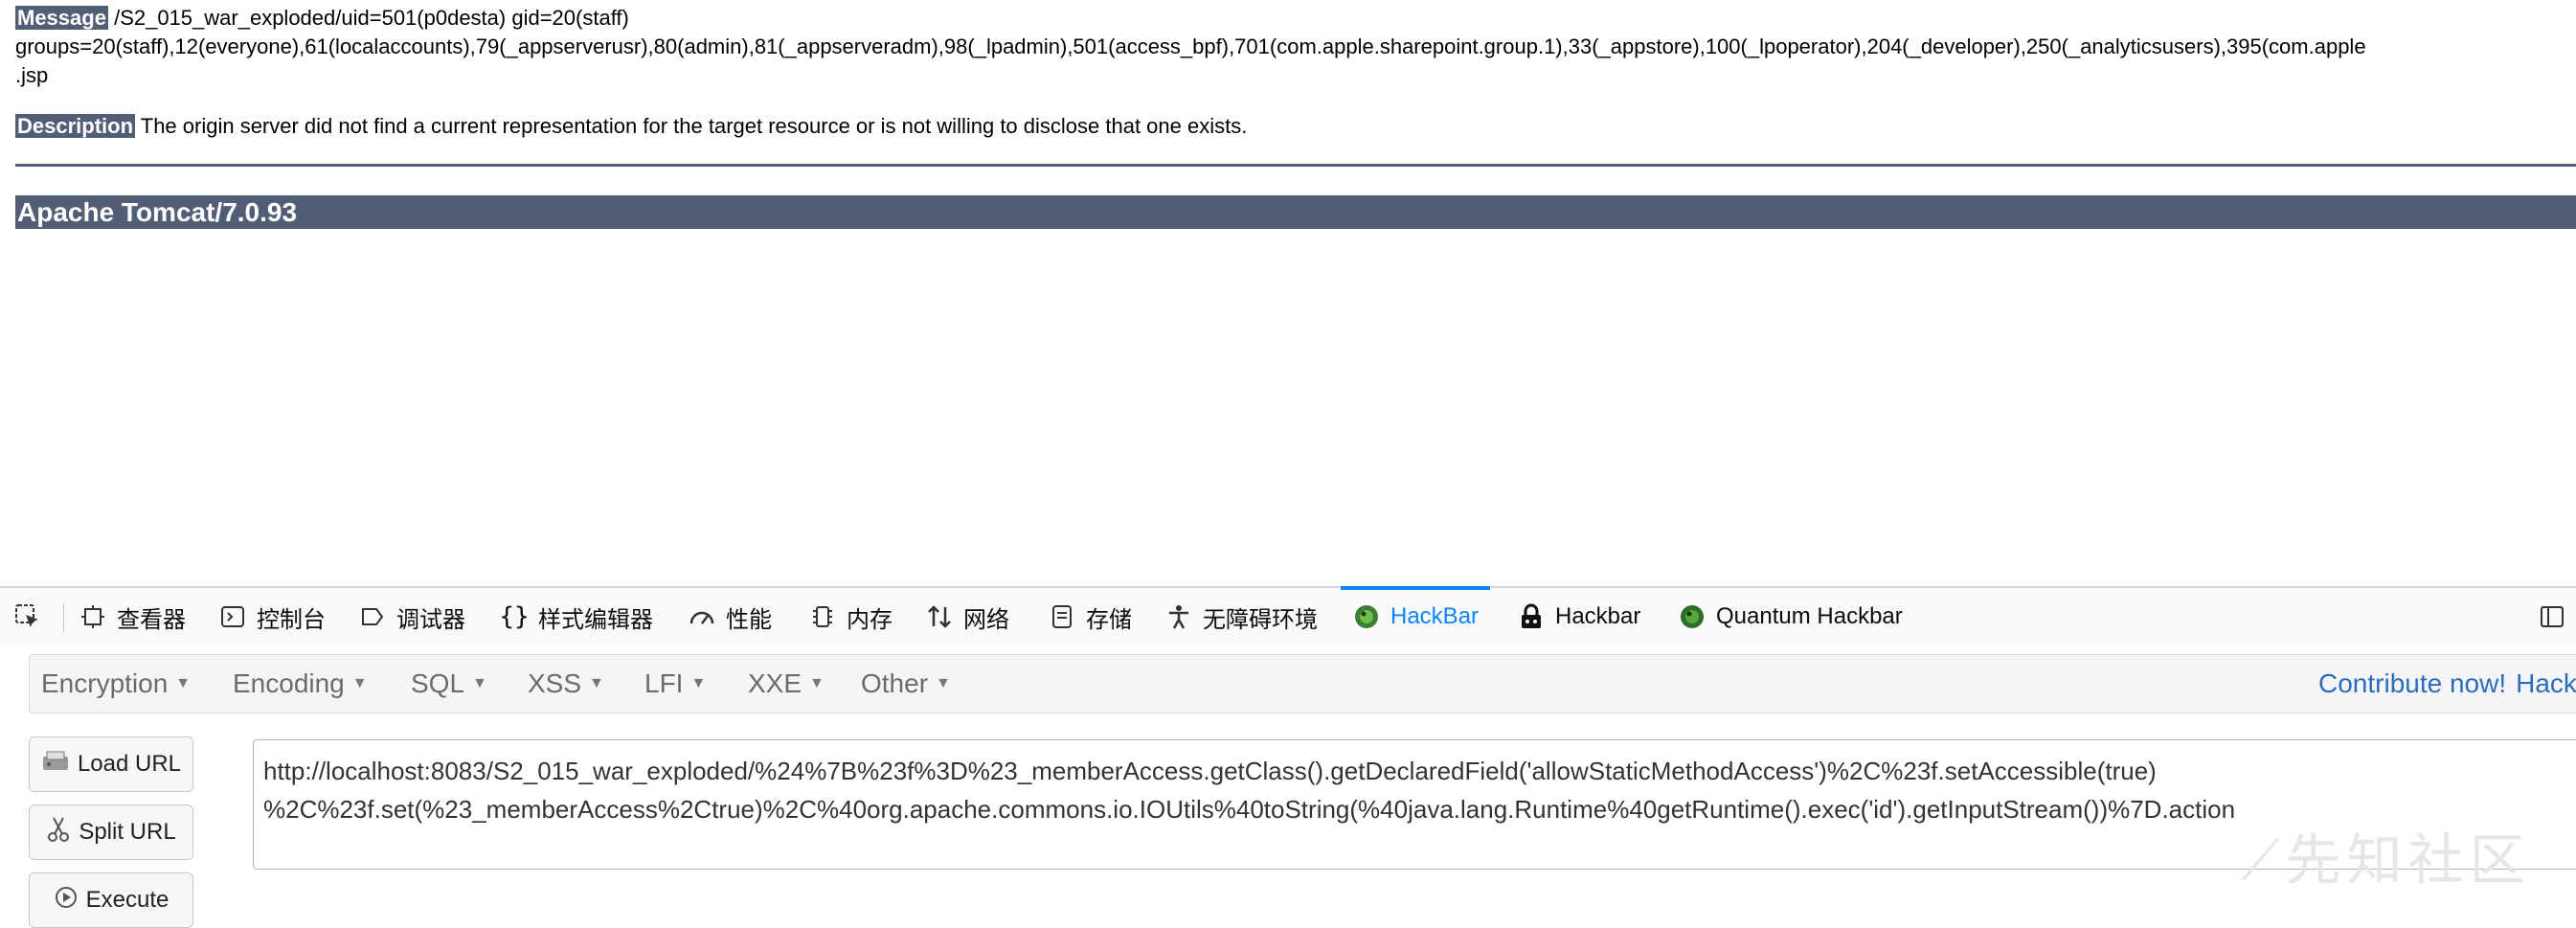  Describe the element at coordinates (2263, 860) in the screenshot. I see `watermark-logo-icon: ⟋` at that location.